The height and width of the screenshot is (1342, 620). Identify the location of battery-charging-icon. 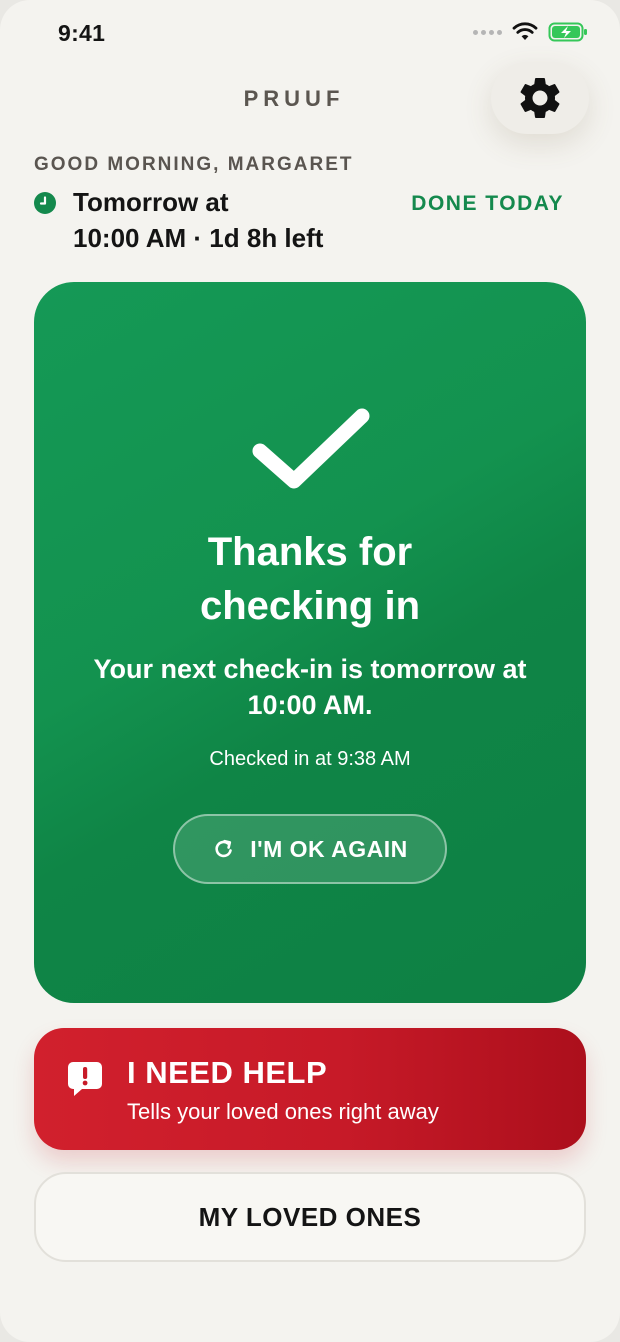
(567, 32).